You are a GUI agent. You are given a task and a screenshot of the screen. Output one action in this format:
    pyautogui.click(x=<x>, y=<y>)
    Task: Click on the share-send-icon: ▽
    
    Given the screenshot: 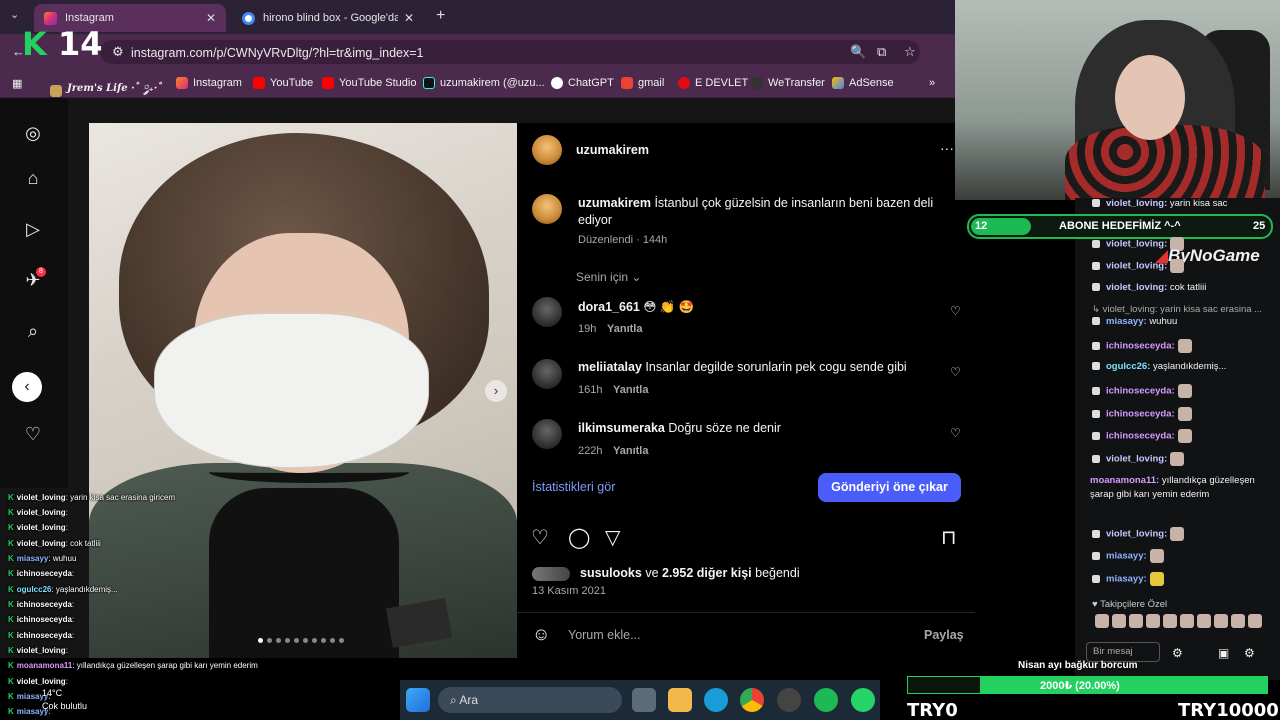 What is the action you would take?
    pyautogui.click(x=612, y=537)
    